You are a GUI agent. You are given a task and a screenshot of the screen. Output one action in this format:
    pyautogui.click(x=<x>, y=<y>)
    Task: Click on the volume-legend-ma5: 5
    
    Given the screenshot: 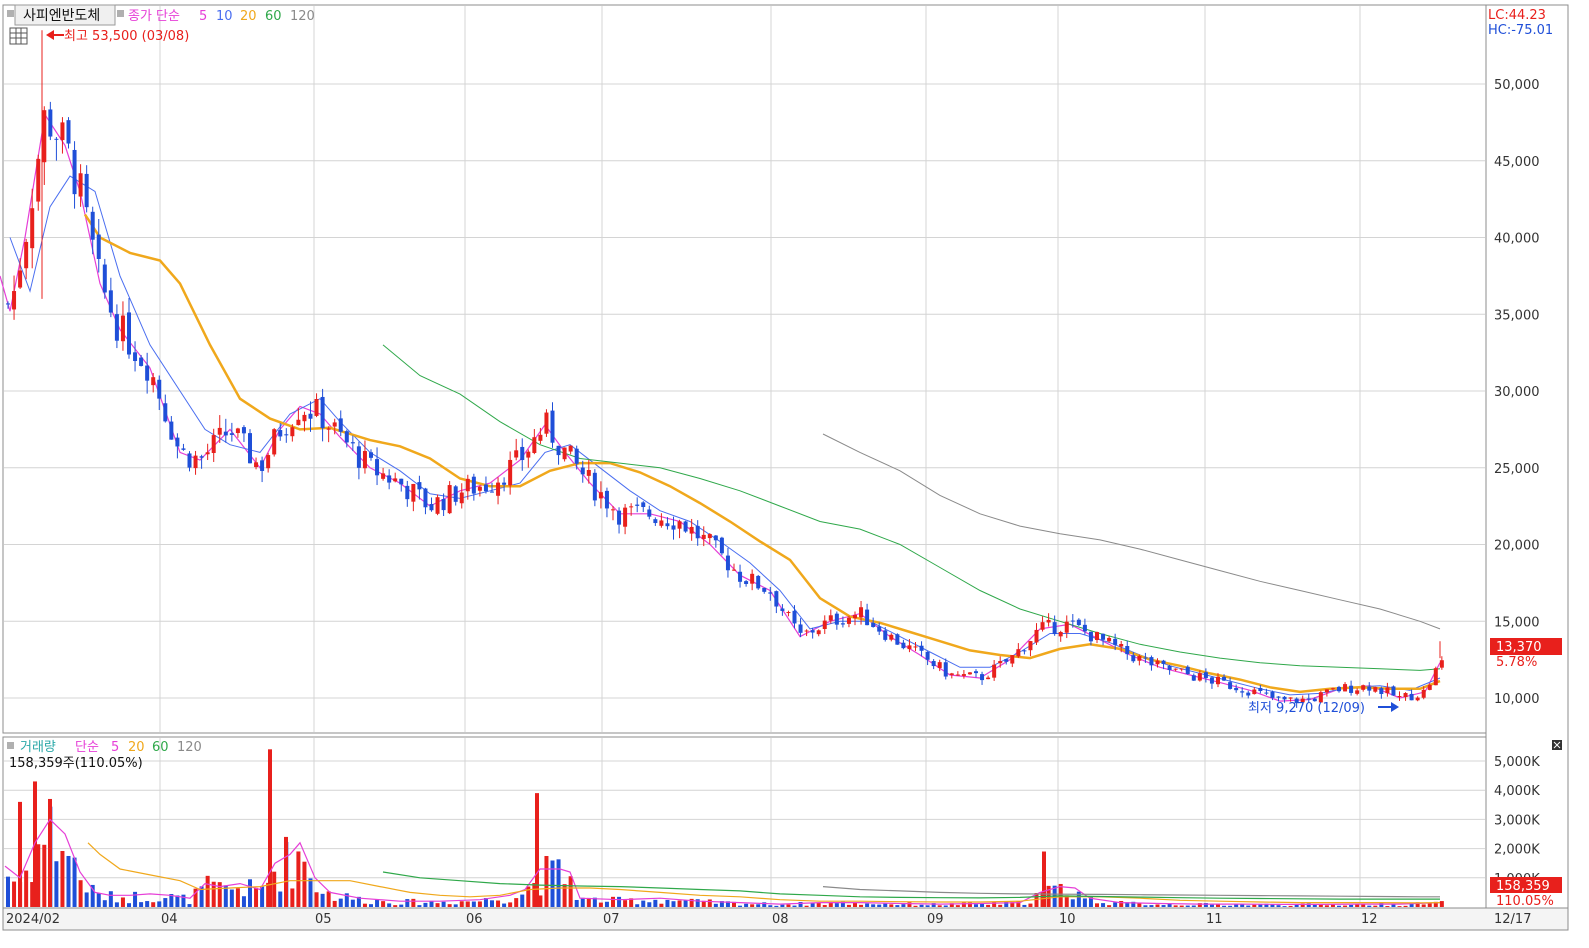 What is the action you would take?
    pyautogui.click(x=115, y=747)
    